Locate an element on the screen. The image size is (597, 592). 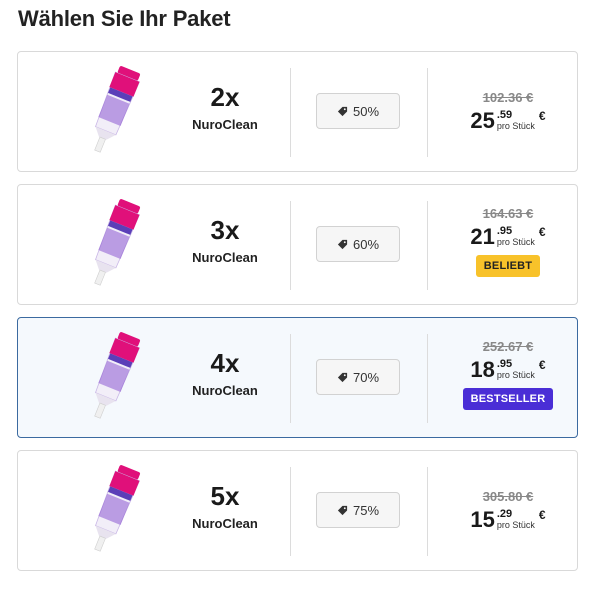
discount-badge: 50% is located at coordinates (358, 111).